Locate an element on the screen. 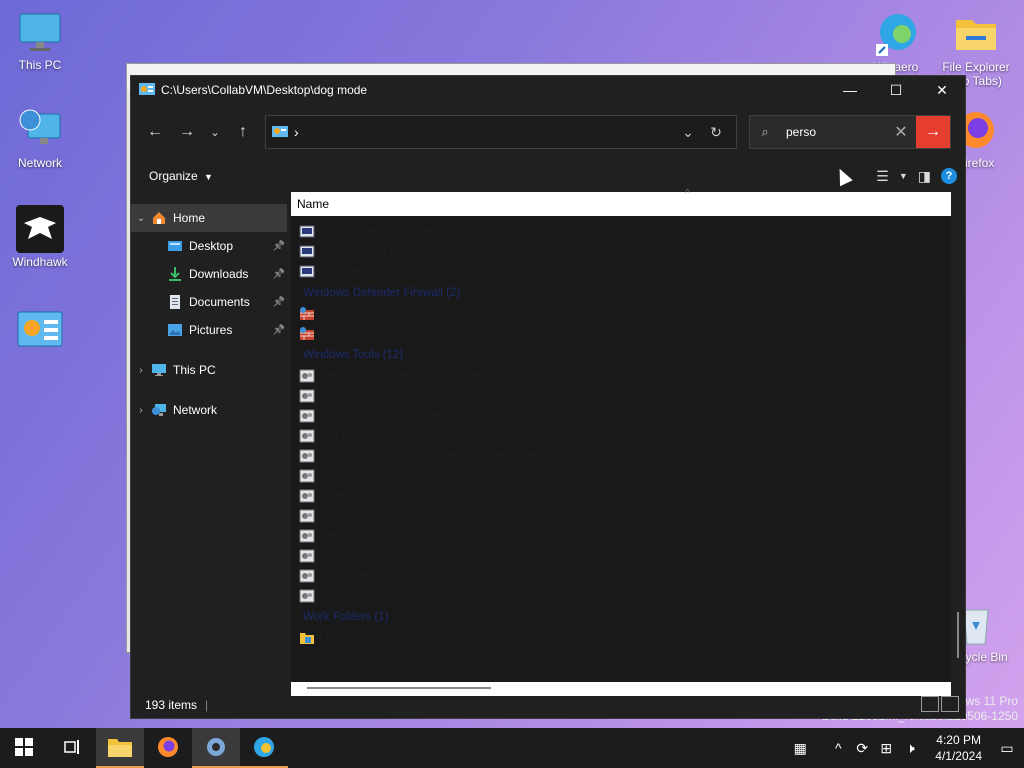 The height and width of the screenshot is (768, 1024). help-button: ? is located at coordinates (949, 176).